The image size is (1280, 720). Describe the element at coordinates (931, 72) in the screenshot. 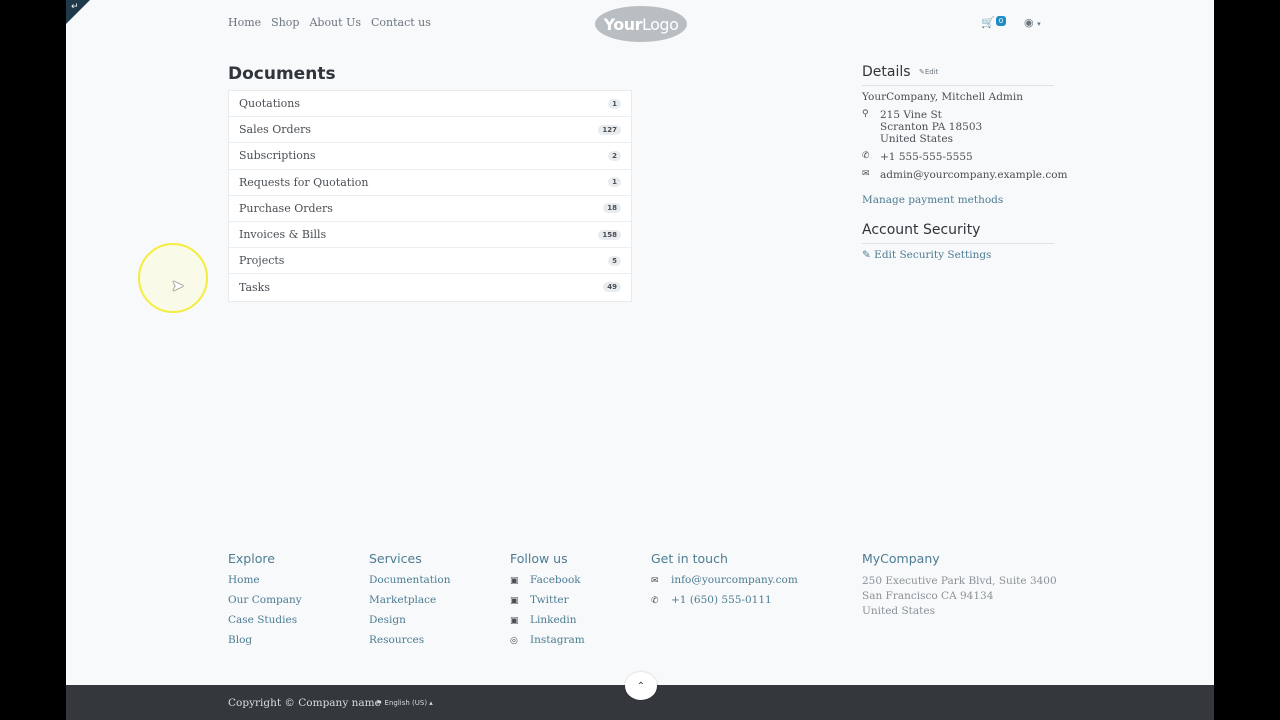

I see `edit-label: Edit` at that location.